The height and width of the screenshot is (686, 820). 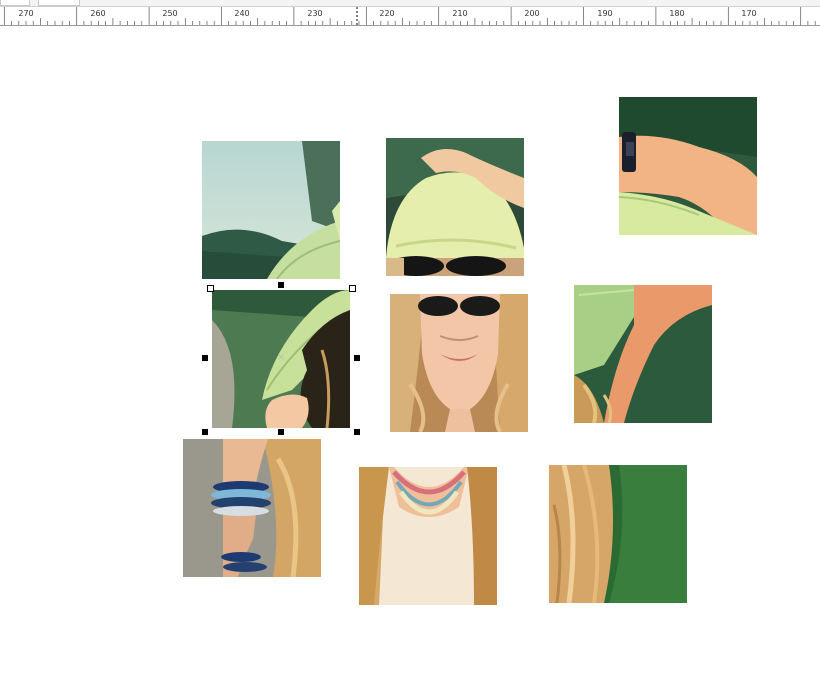 I want to click on ruler-label: 180, so click(x=677, y=13).